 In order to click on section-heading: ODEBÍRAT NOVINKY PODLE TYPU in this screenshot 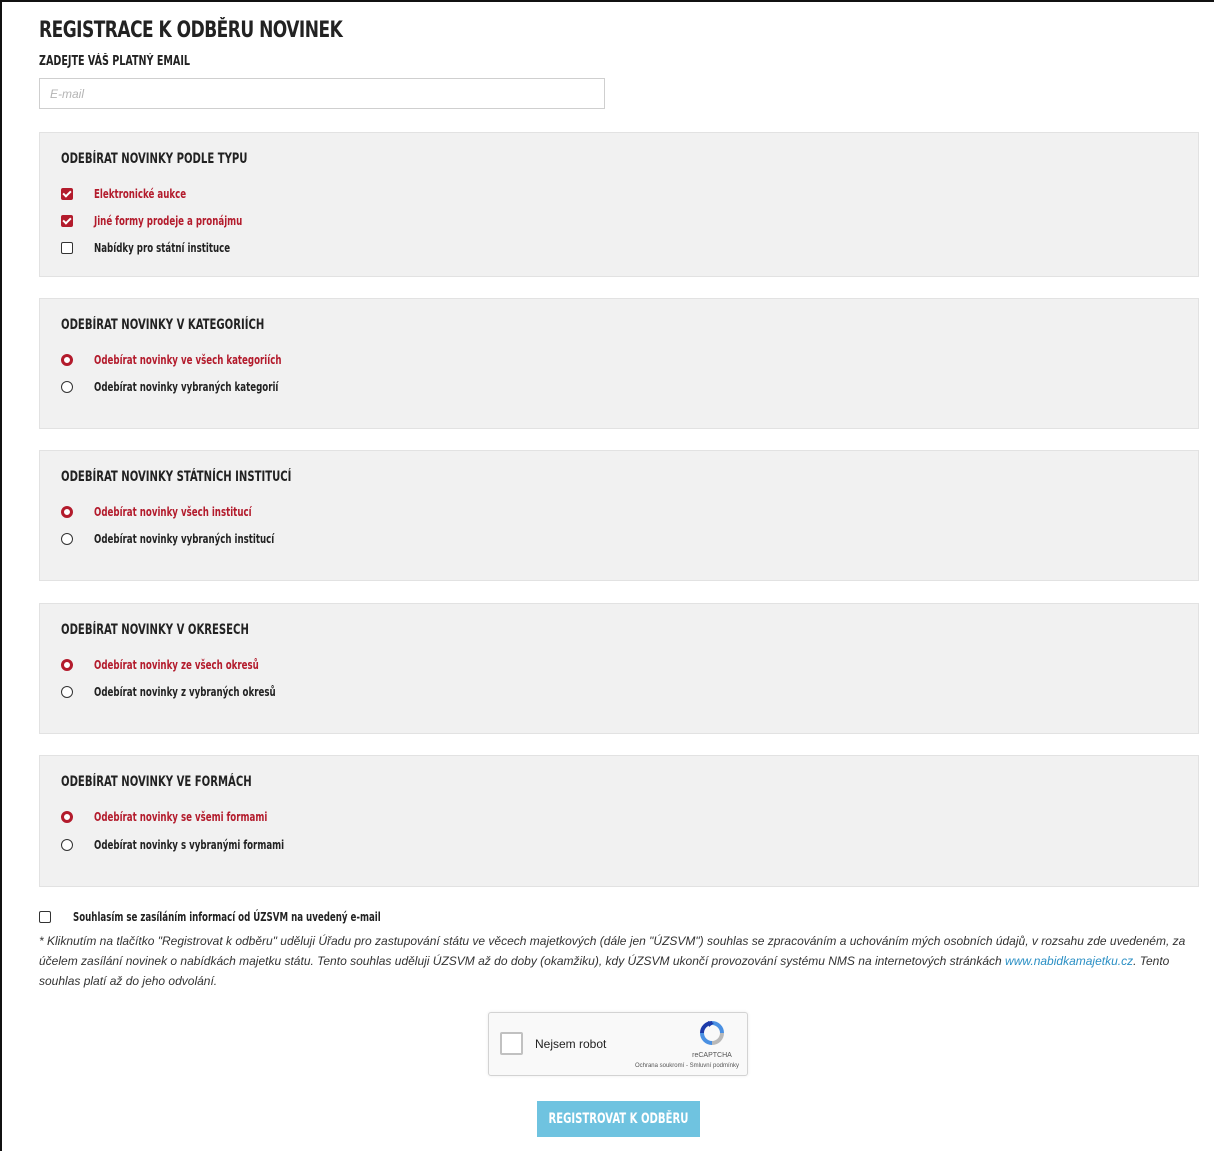, I will do `click(154, 159)`.